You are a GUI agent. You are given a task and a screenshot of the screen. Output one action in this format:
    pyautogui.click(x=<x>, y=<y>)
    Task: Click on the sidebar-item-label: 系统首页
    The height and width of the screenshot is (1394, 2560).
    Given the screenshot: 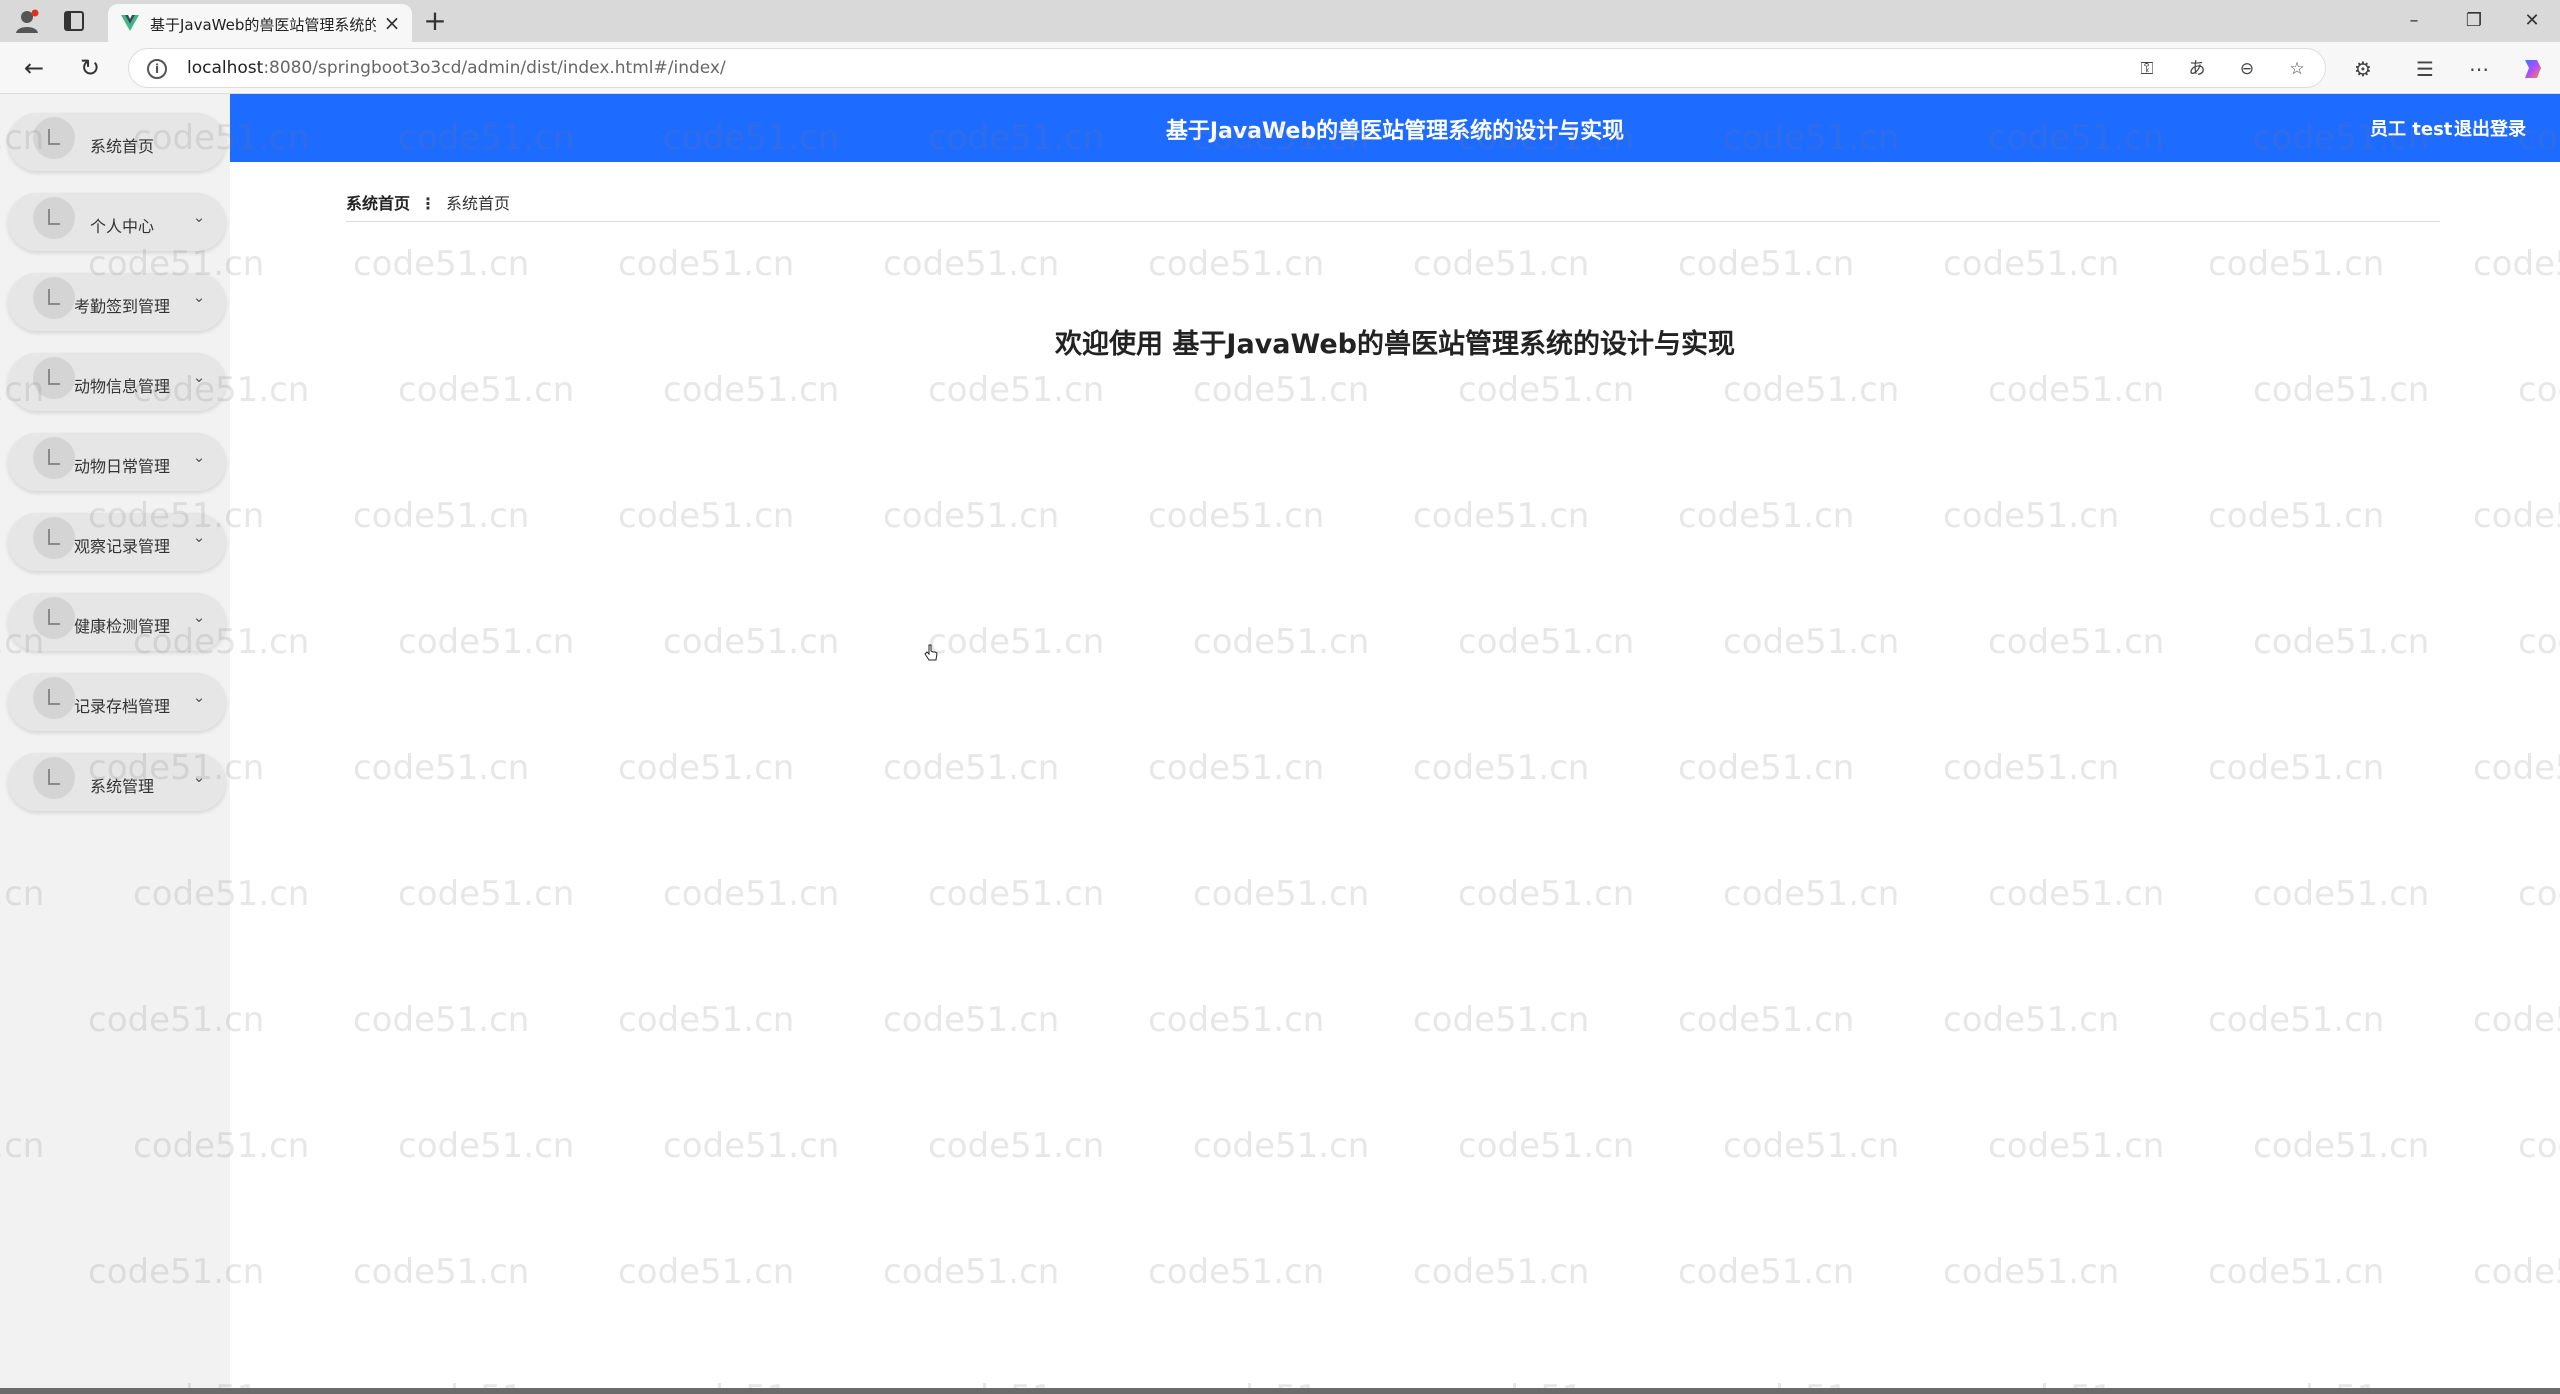 What is the action you would take?
    pyautogui.click(x=121, y=146)
    